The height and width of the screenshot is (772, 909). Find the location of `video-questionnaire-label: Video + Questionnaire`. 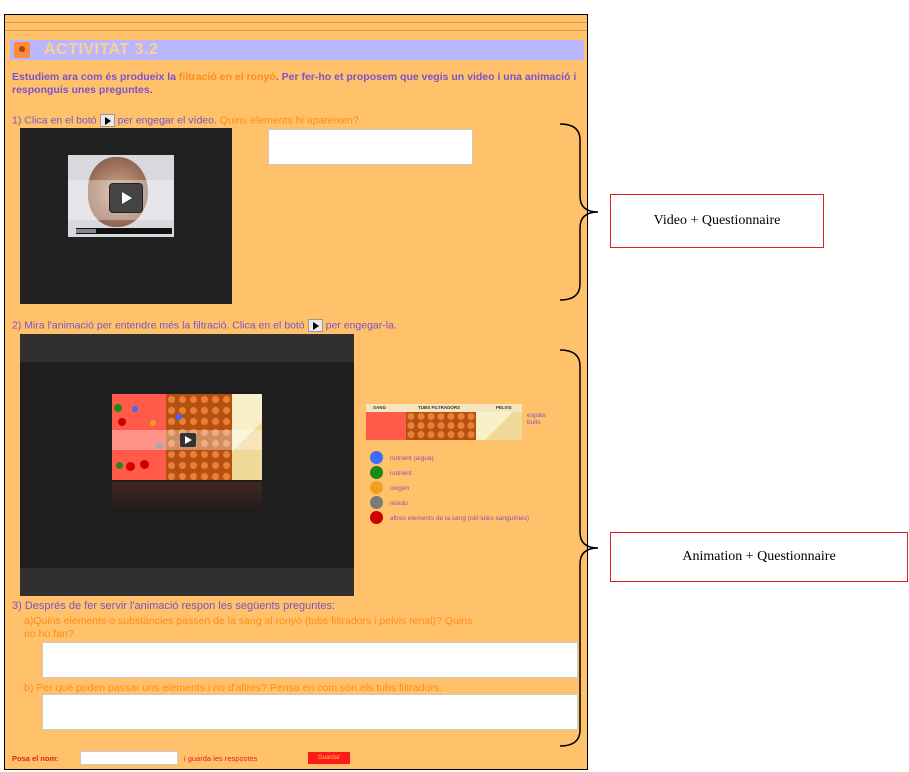

video-questionnaire-label: Video + Questionnaire is located at coordinates (717, 221).